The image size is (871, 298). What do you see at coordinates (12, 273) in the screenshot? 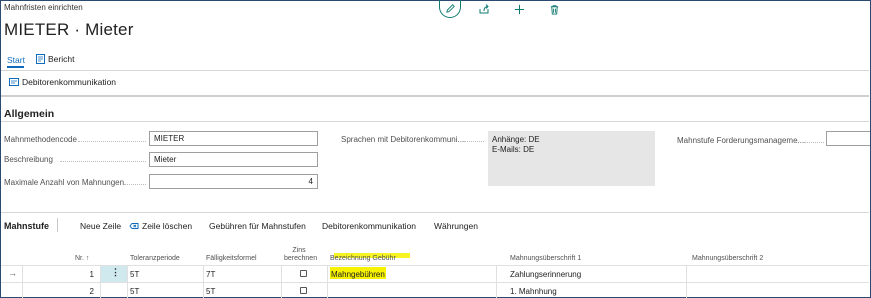
I see `row-arrow-icon: →` at bounding box center [12, 273].